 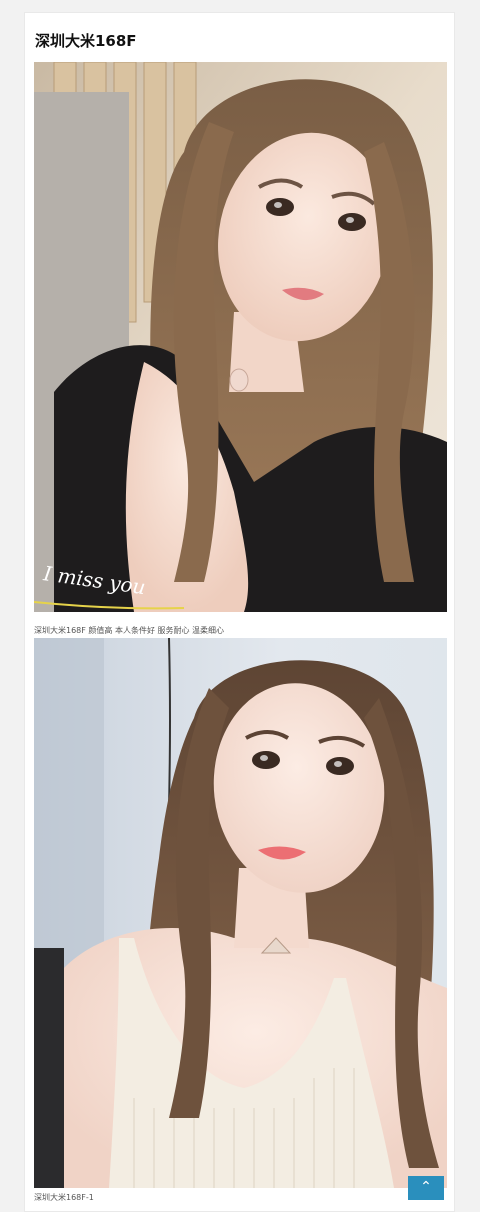 I want to click on back-to-top-button: ⌃, so click(x=426, y=1188).